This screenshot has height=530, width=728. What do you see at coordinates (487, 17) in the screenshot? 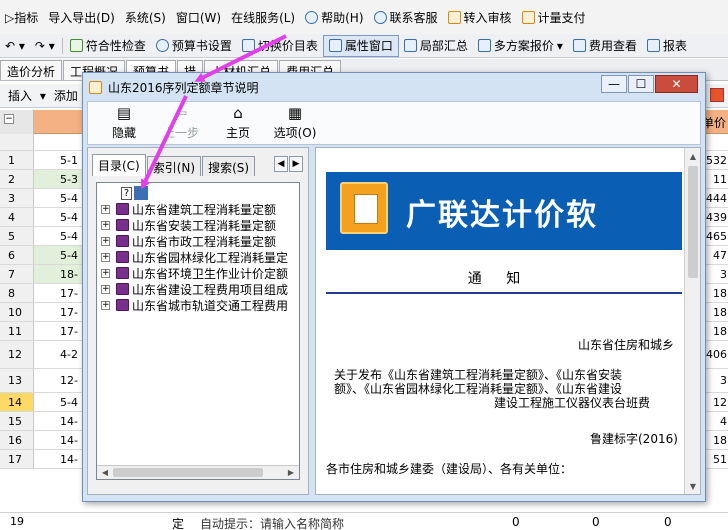
I see `menu-transfer-label: 转入审核` at bounding box center [487, 17].